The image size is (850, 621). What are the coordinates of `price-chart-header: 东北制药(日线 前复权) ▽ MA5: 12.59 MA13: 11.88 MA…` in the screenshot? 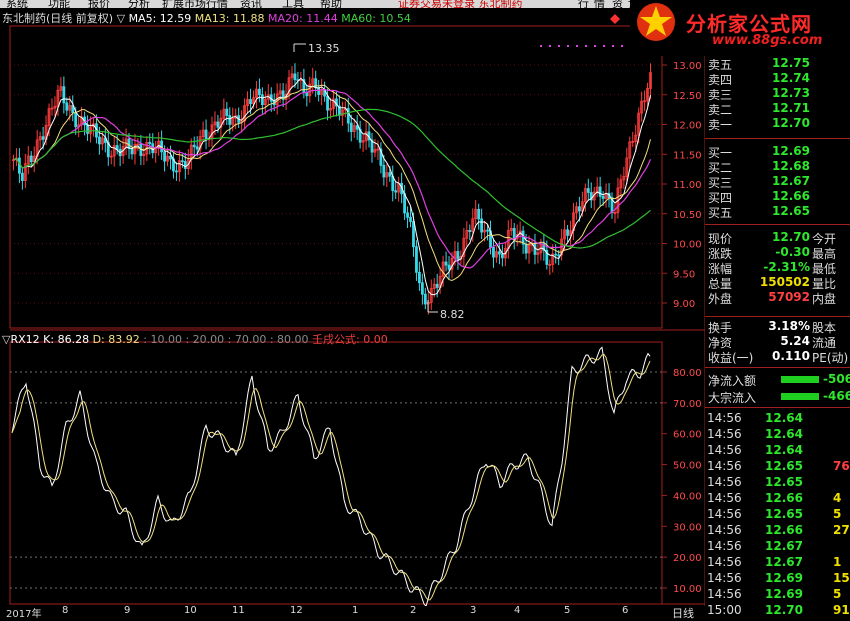 It's located at (206, 18).